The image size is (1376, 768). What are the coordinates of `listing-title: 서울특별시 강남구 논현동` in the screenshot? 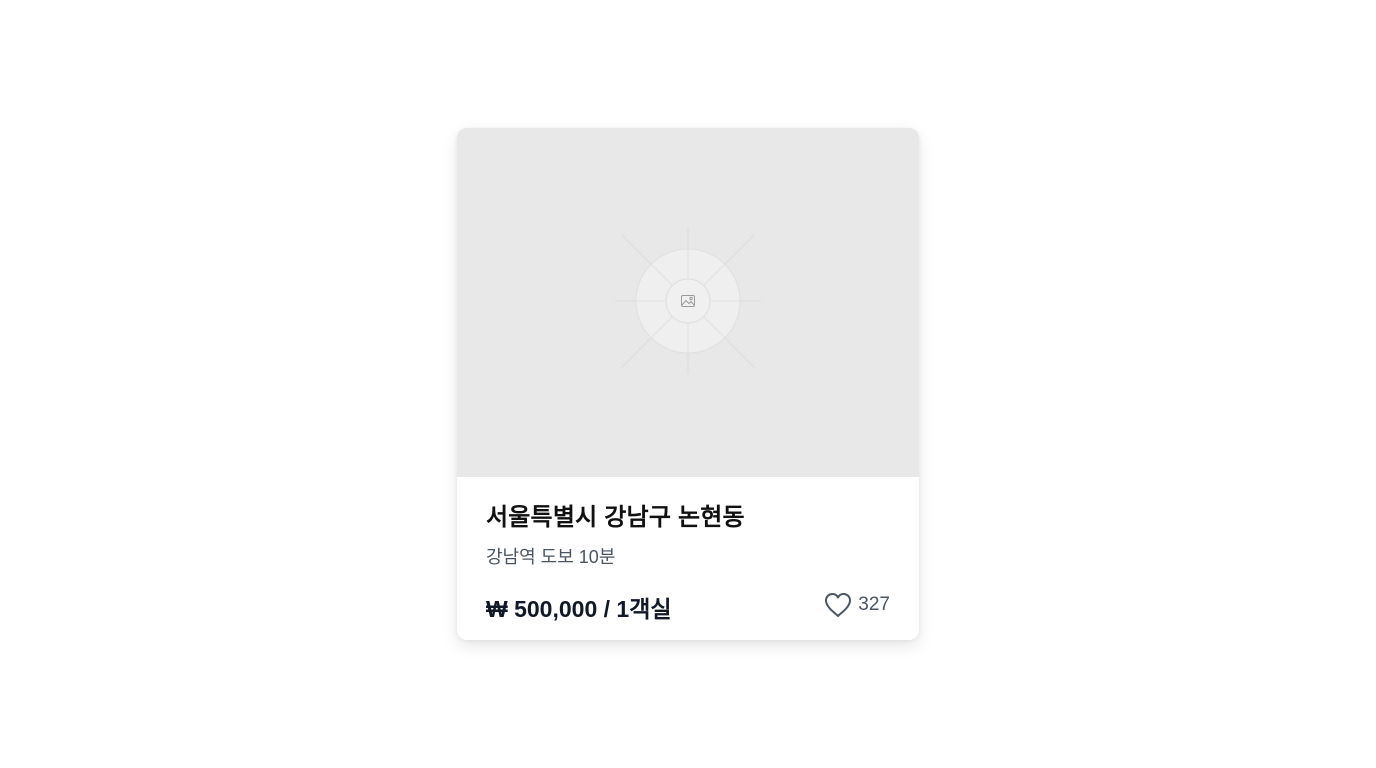 It's located at (615, 514).